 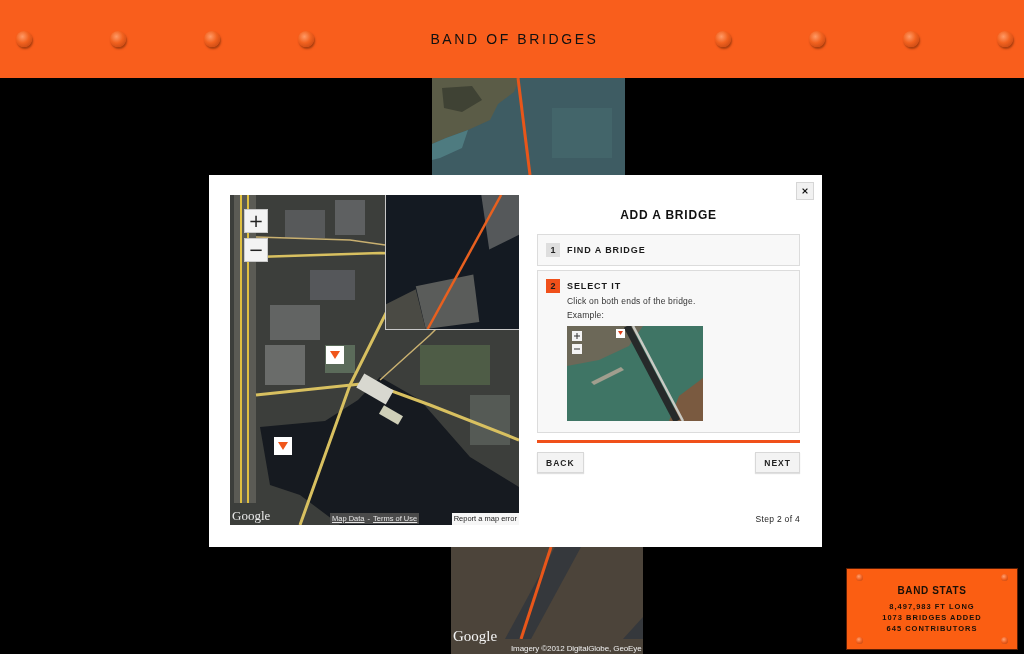 I want to click on step-number: 1, so click(x=553, y=250).